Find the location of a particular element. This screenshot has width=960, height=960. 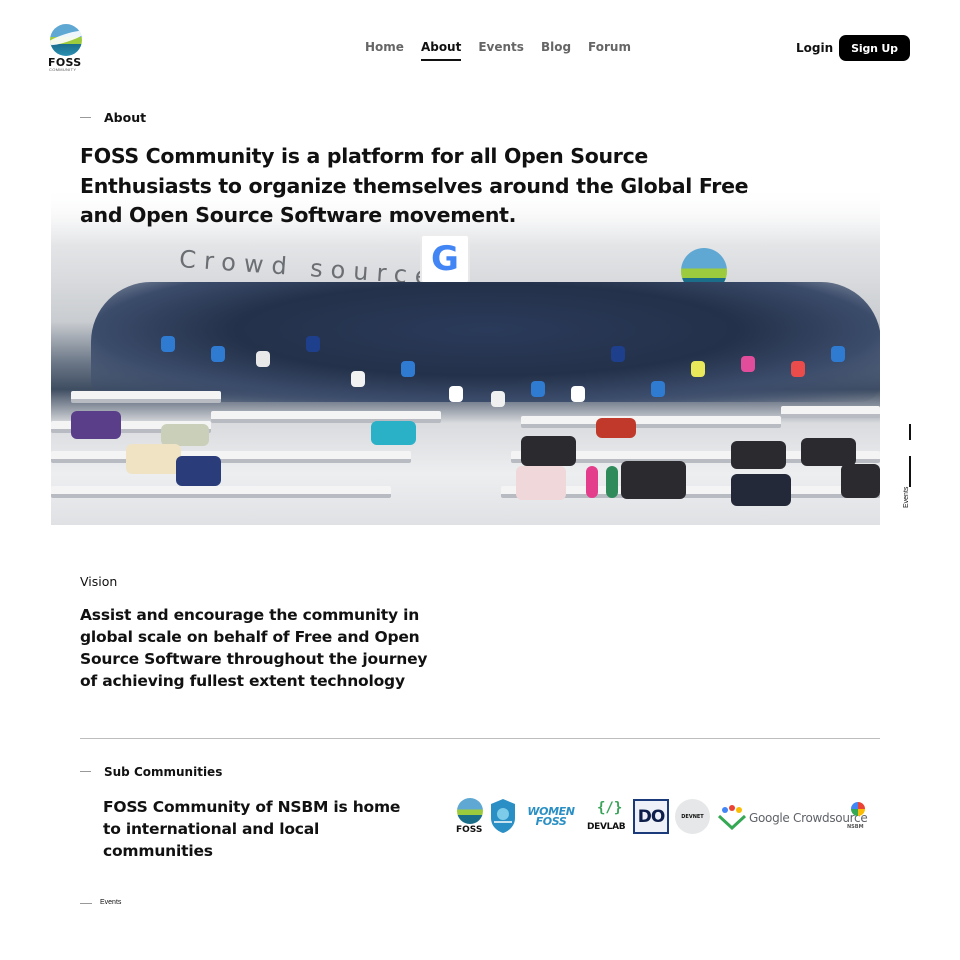

main-nav: Home About Events Blog Forum is located at coordinates (506, 50).